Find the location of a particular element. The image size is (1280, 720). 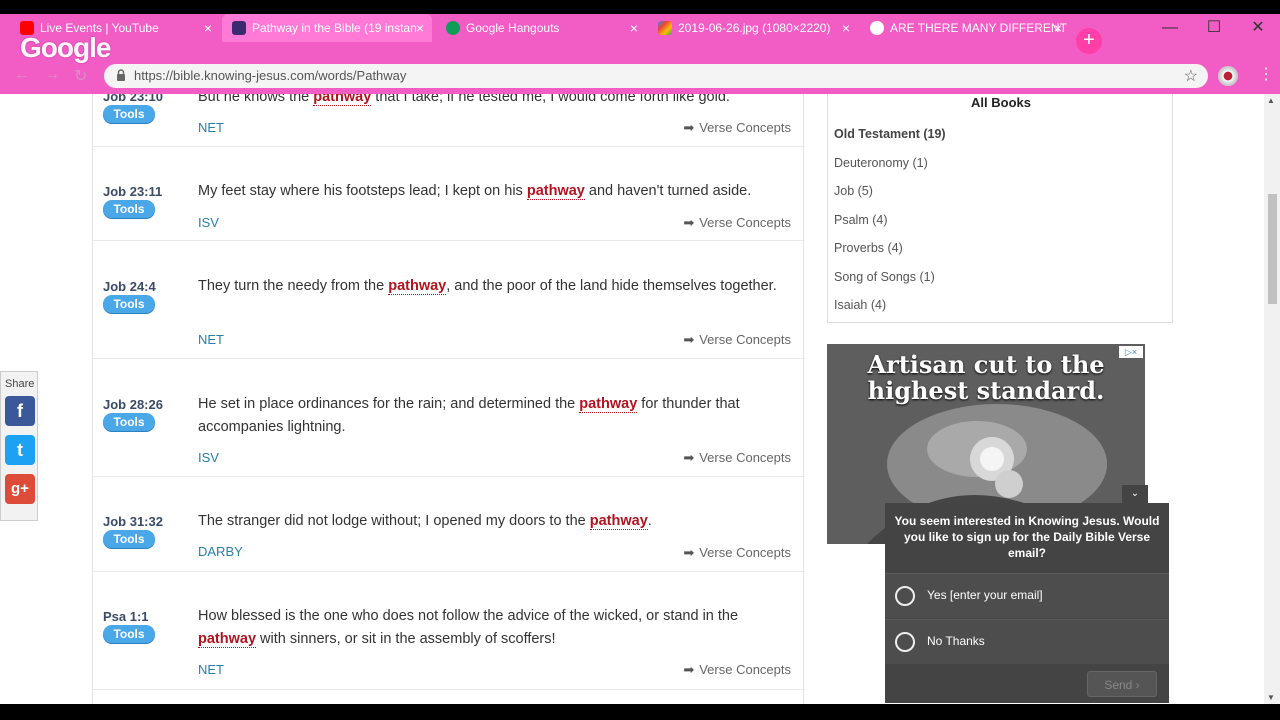

maximize-button: ☐ is located at coordinates (1214, 28).